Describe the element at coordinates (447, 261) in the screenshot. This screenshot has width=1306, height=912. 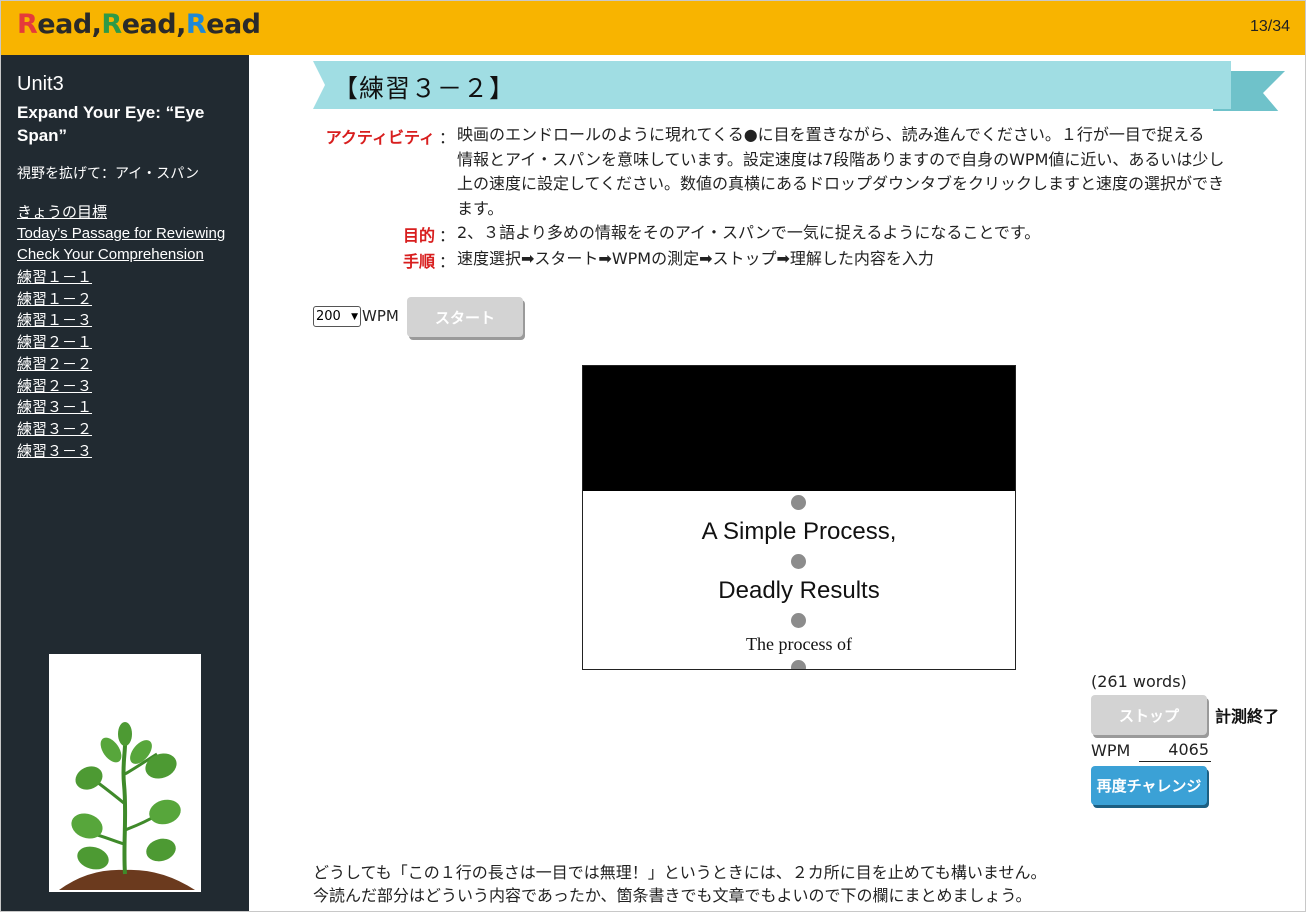
I see `steps-colon: ：` at that location.